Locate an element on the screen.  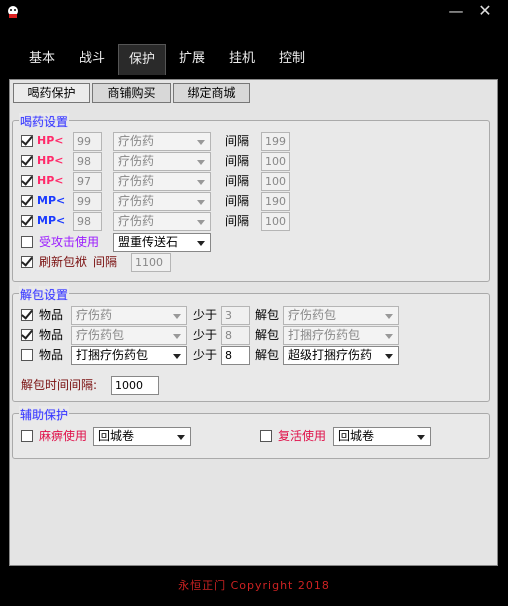
unpack-row-1-count: 3 is located at coordinates (235, 315).